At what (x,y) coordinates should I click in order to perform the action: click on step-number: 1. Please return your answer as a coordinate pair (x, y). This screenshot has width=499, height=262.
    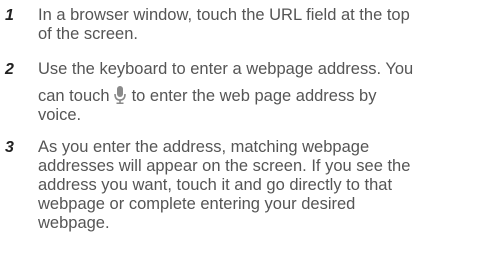
    Looking at the image, I should click on (9, 15).